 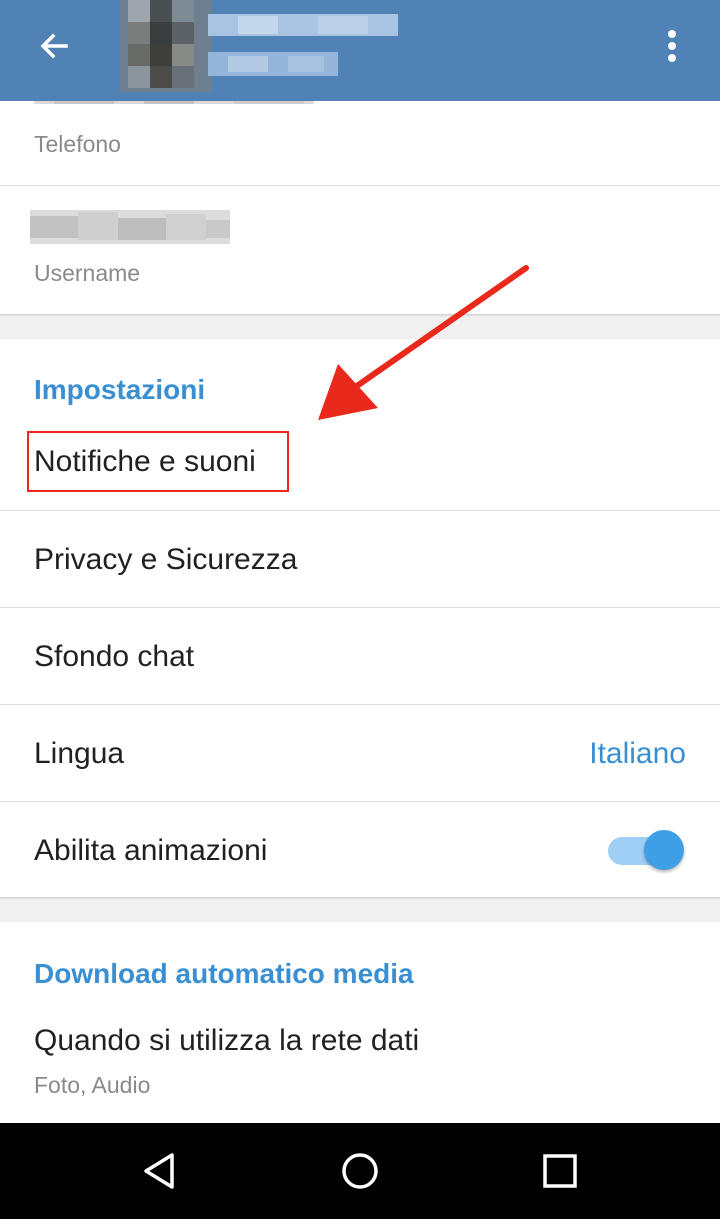 What do you see at coordinates (224, 973) in the screenshot?
I see `download-section-title: Download automatico media` at bounding box center [224, 973].